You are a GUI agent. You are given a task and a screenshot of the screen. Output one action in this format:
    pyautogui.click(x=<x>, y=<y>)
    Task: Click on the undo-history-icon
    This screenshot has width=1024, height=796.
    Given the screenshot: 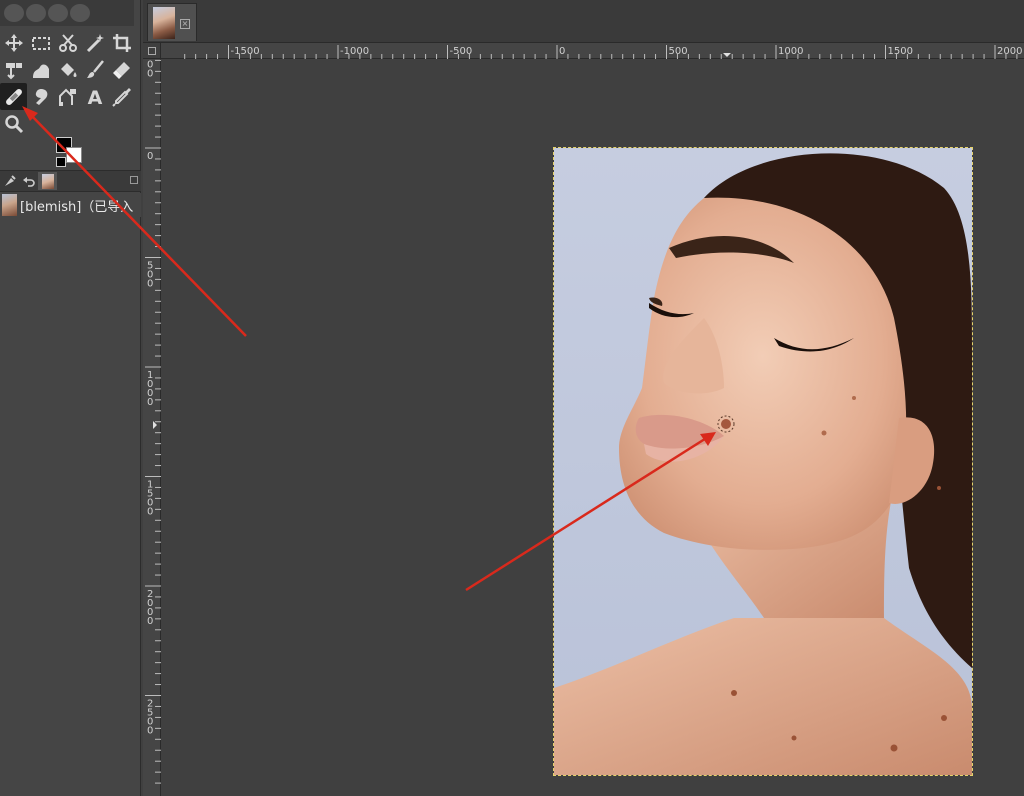 What is the action you would take?
    pyautogui.click(x=28, y=182)
    